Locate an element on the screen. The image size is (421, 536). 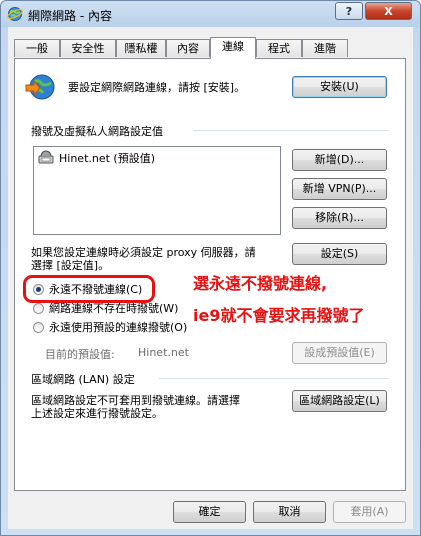
proxy-note-line2: 選擇 [設定值]。 is located at coordinates (70, 265).